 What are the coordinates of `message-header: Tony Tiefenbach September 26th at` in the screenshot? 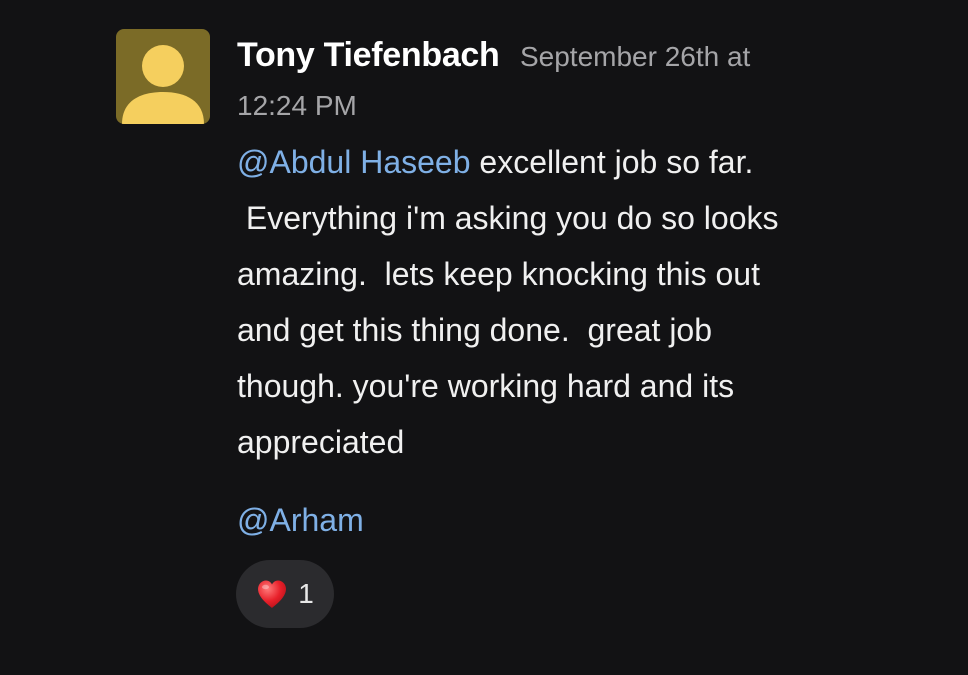 It's located at (557, 58).